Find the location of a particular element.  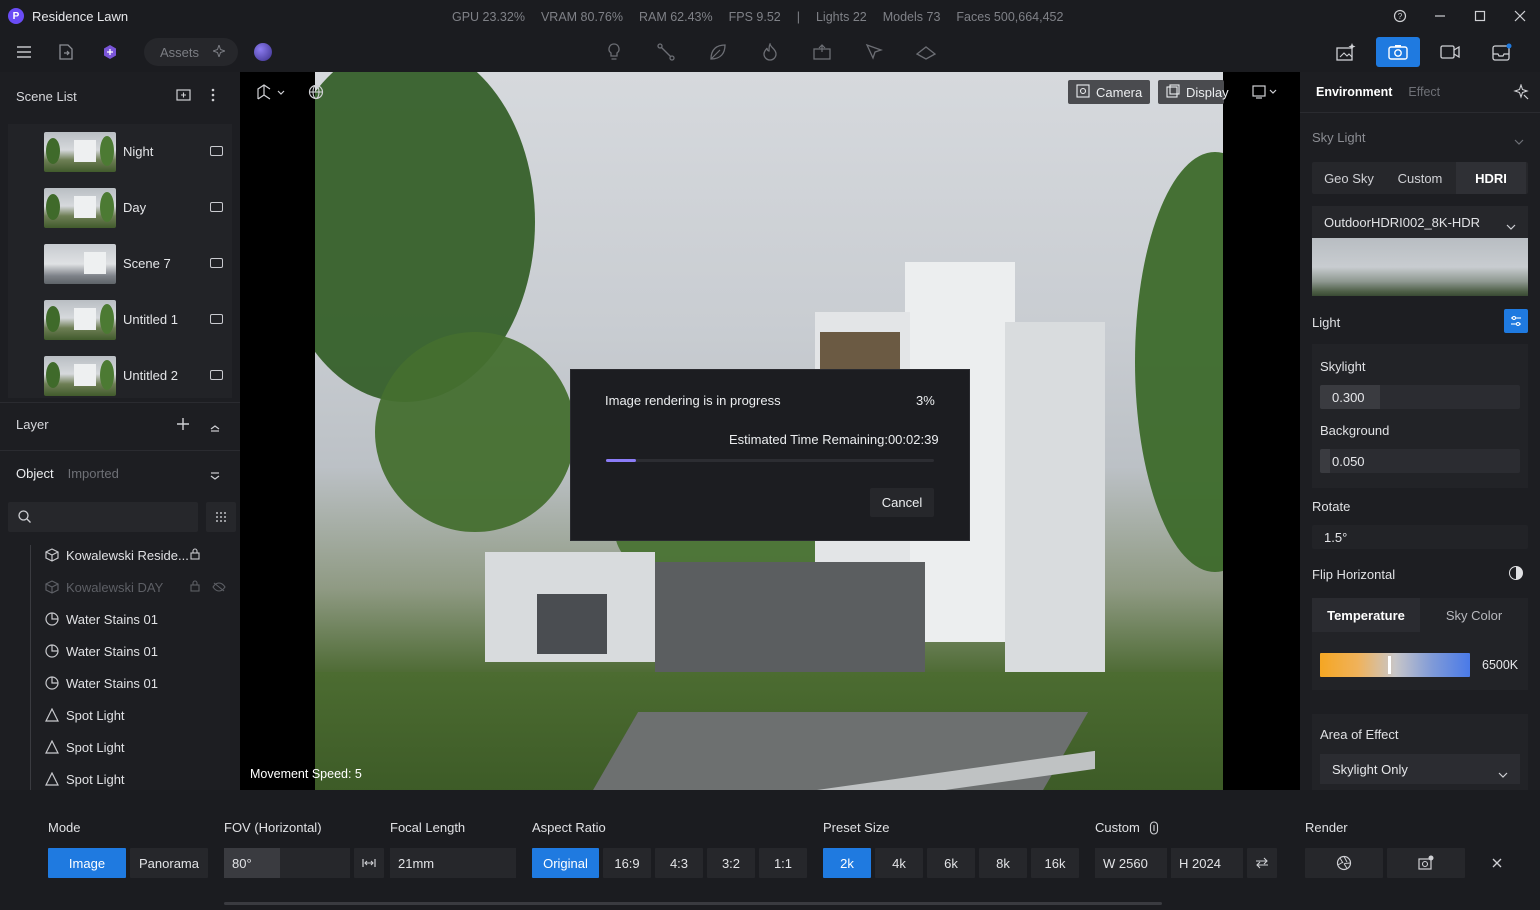

tab-geo-sky: Geo Sky is located at coordinates (1349, 178).